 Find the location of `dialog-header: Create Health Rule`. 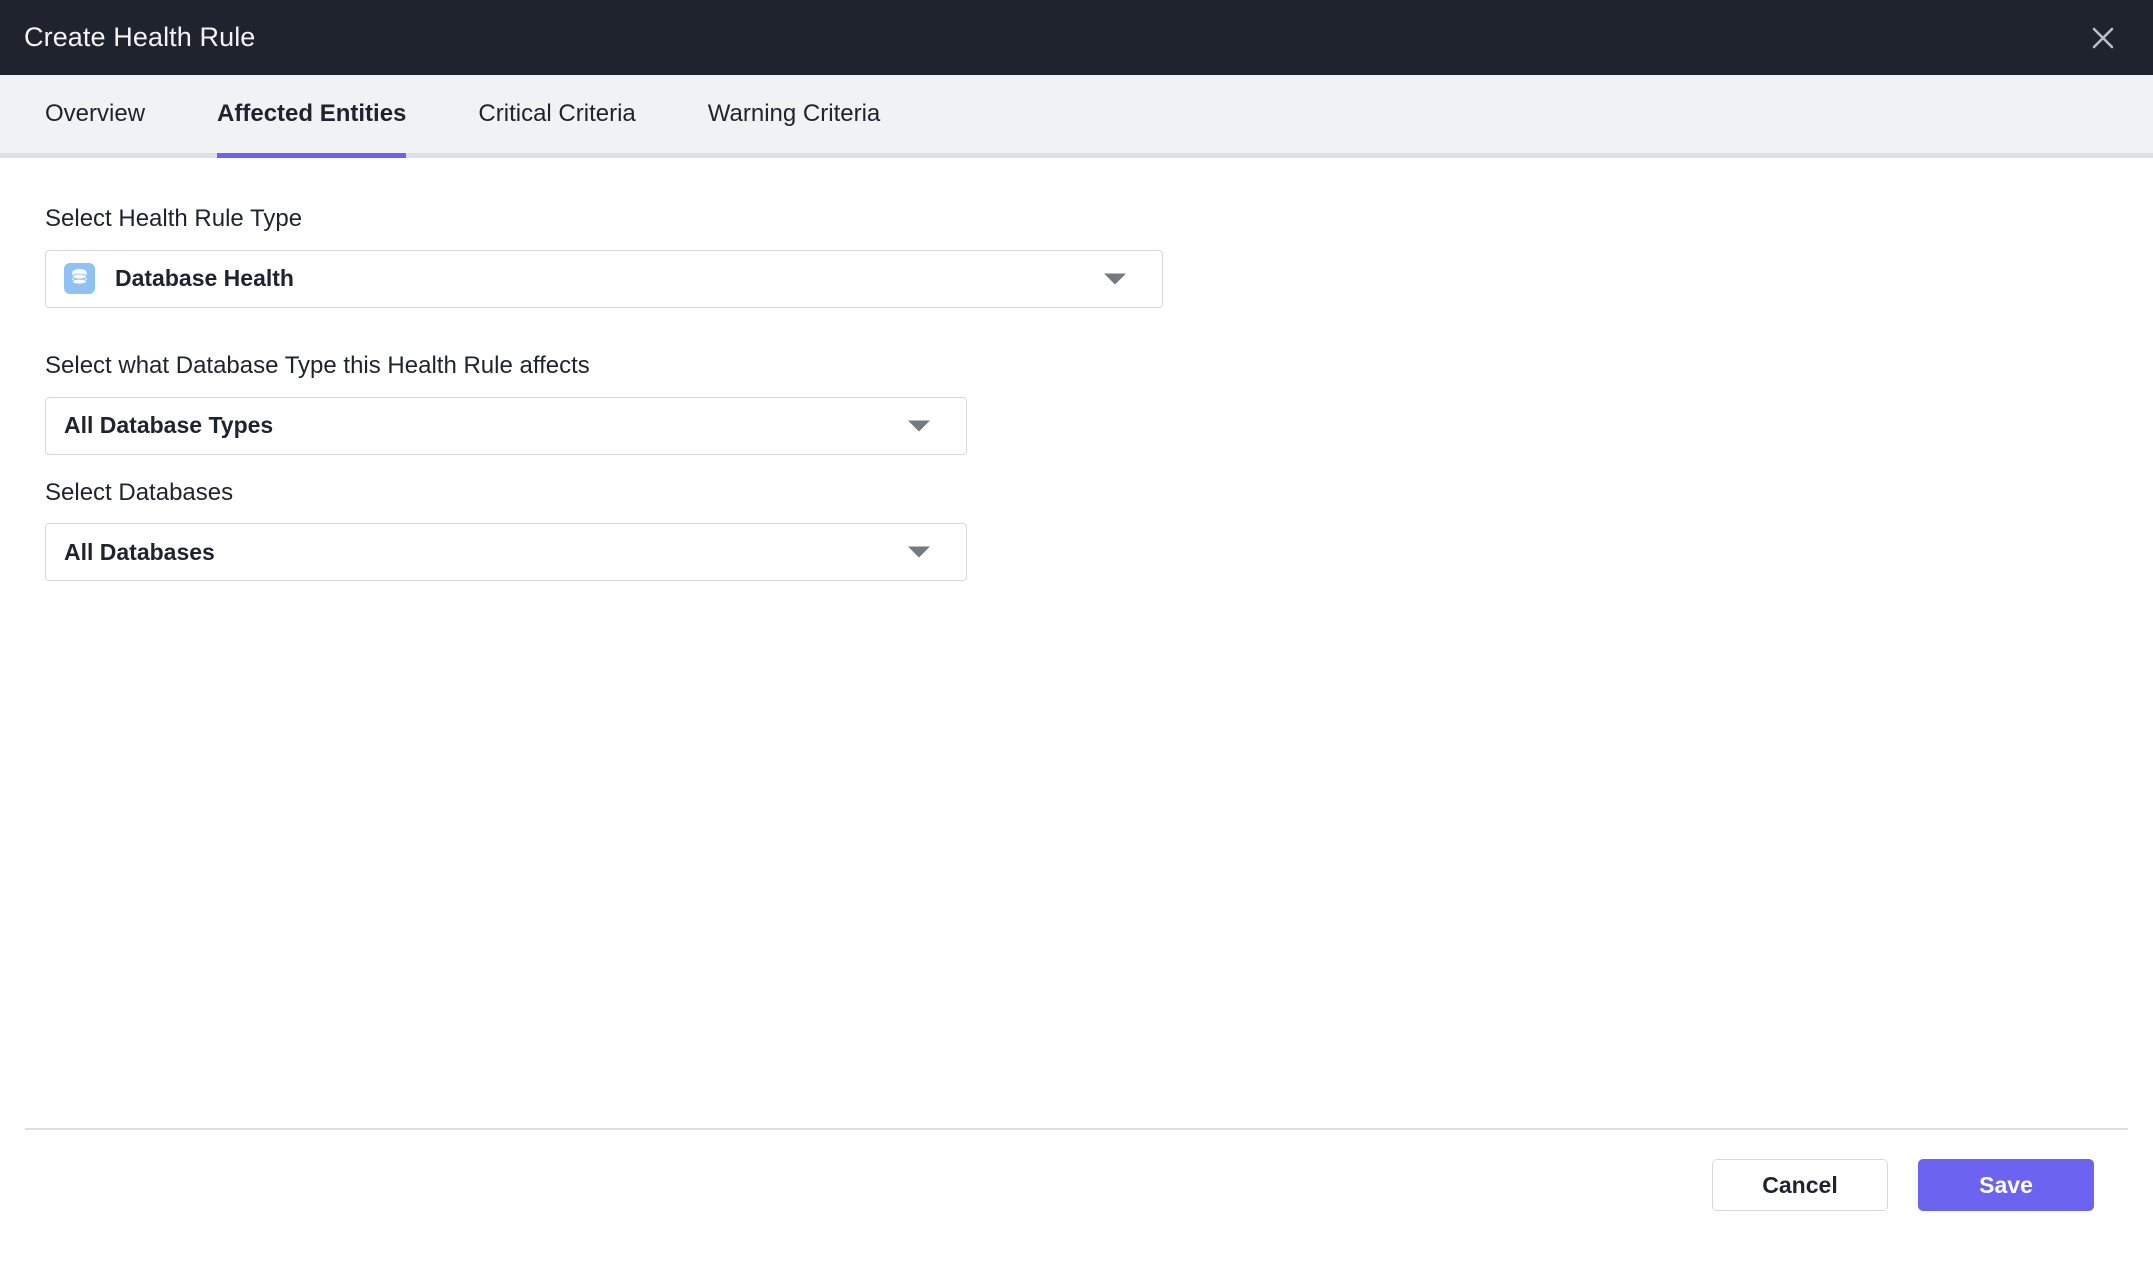

dialog-header: Create Health Rule is located at coordinates (1076, 37).